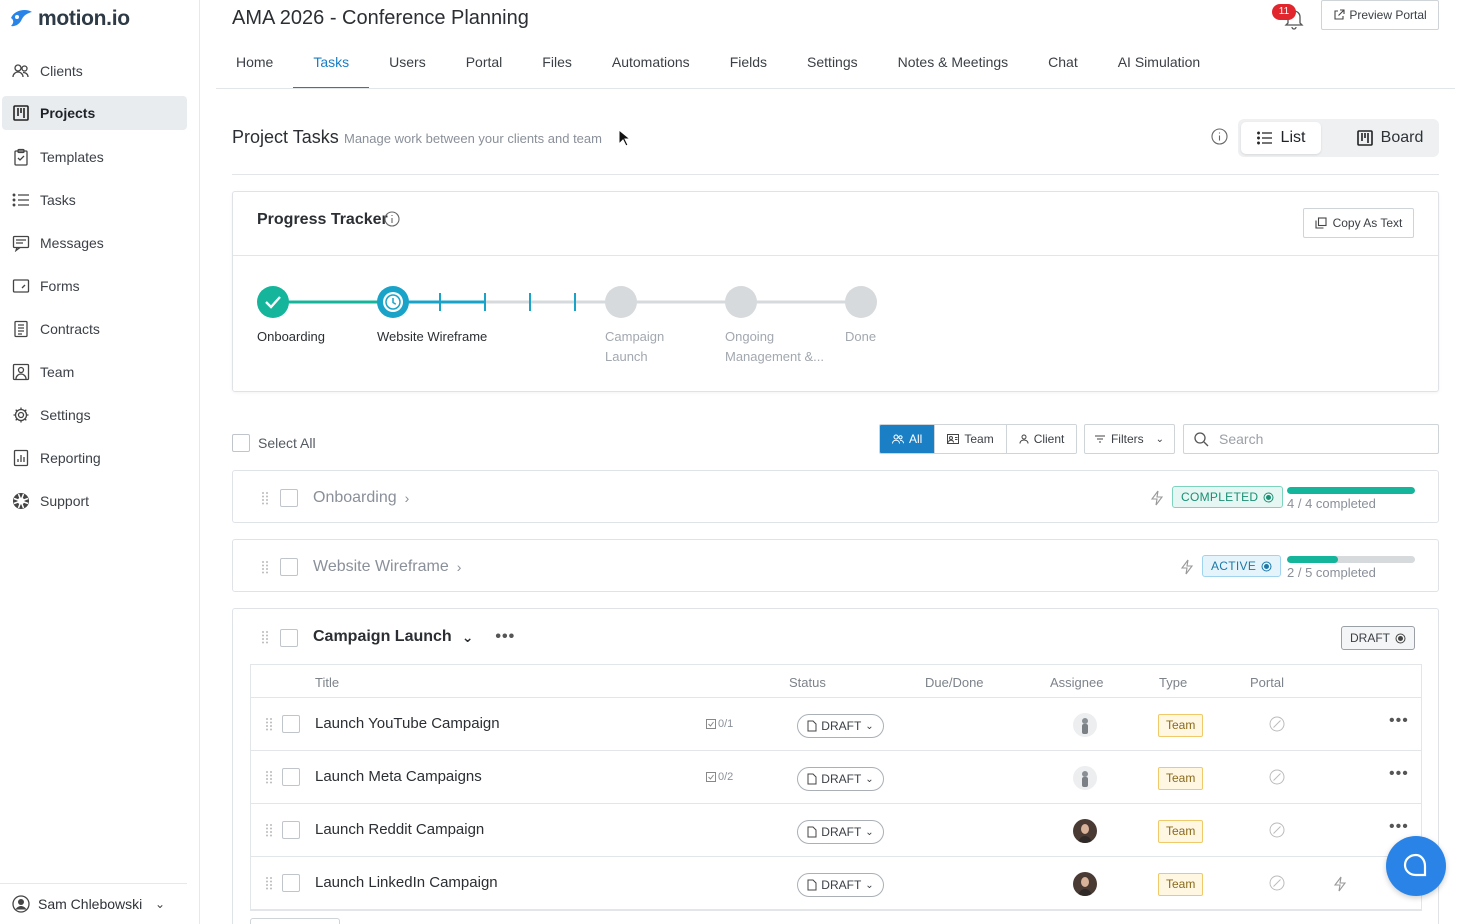  What do you see at coordinates (1380, 15) in the screenshot?
I see `preview-portal-button: Preview Portal` at bounding box center [1380, 15].